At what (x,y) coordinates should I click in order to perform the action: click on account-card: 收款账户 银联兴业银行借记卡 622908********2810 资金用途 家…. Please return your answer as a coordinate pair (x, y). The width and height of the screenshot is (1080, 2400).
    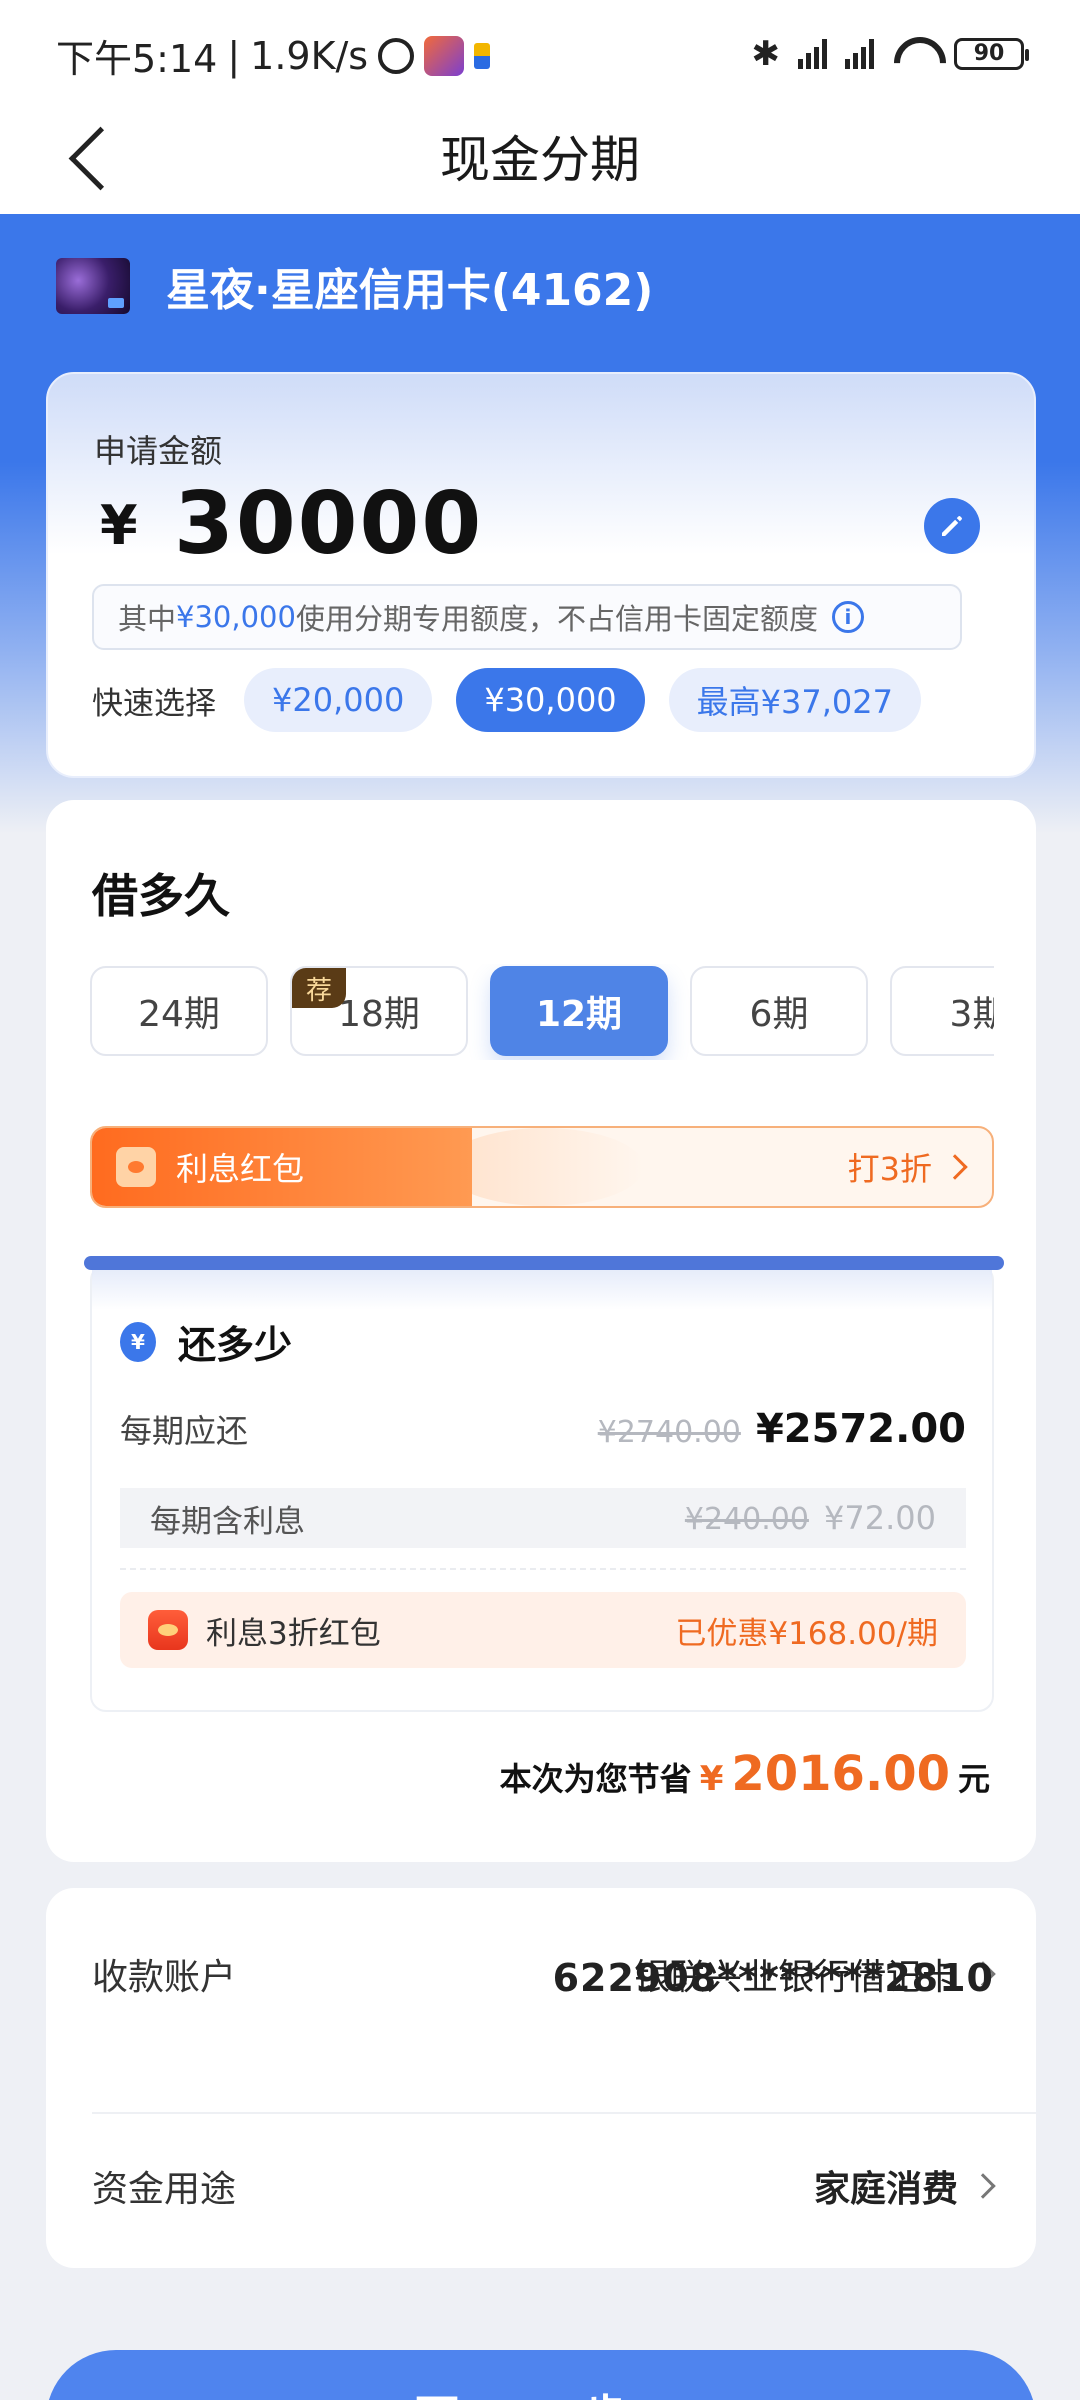
    Looking at the image, I should click on (541, 2078).